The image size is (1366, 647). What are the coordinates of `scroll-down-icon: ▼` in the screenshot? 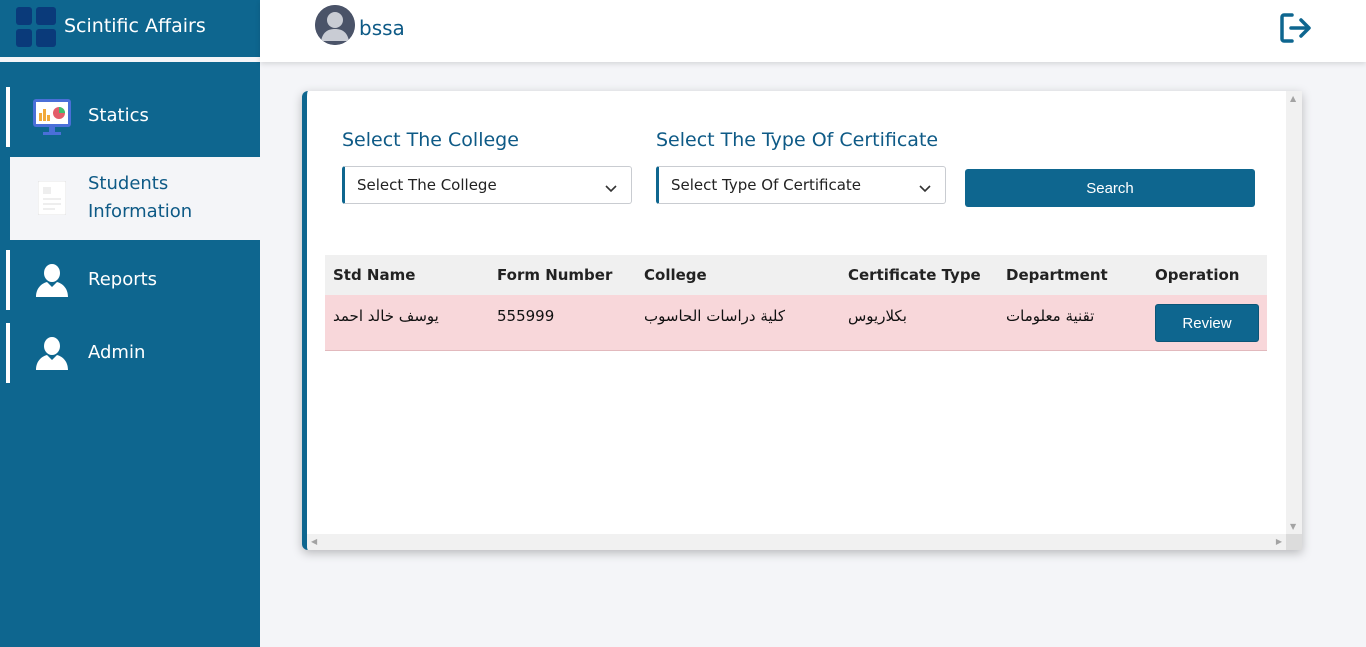 It's located at (1293, 526).